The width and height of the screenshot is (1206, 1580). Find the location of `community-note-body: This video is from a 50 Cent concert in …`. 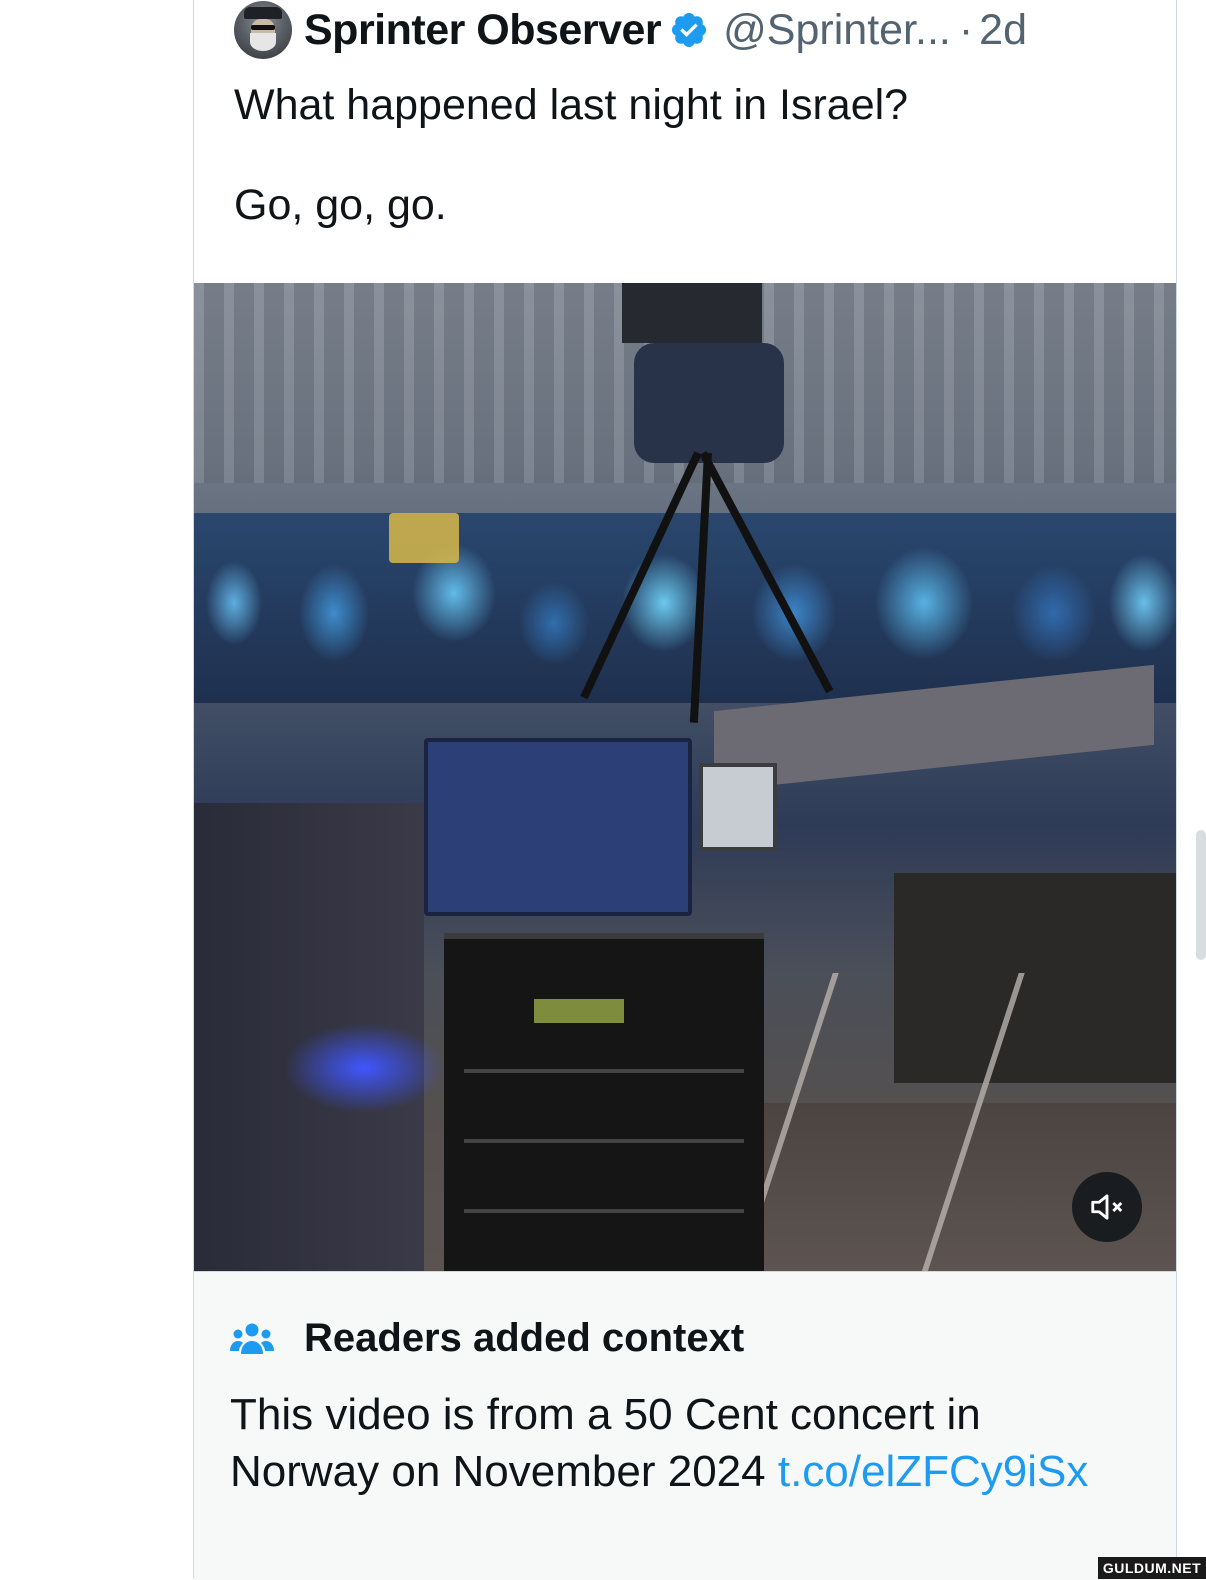

community-note-body: This video is from a 50 Cent concert in … is located at coordinates (680, 1443).